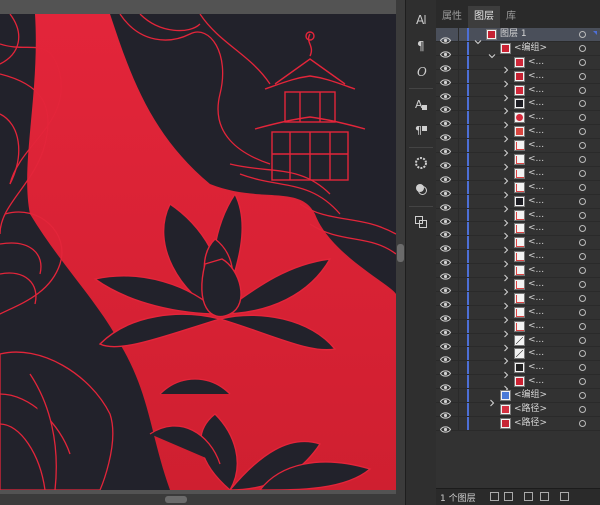  I want to click on layer-row-bottom: <路径>, so click(518, 424).